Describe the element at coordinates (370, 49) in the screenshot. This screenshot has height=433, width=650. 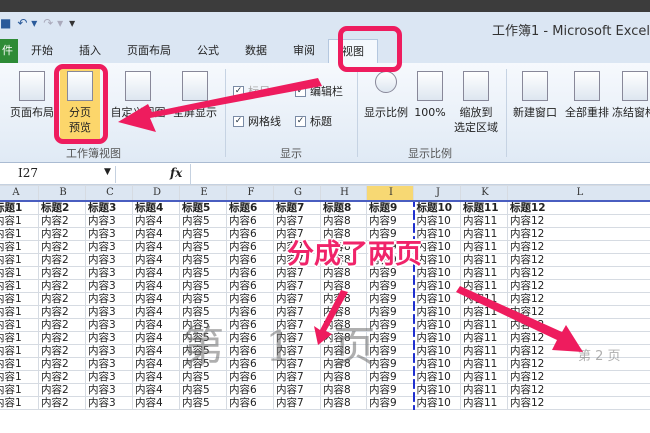
I see `view-tab-highlight` at that location.